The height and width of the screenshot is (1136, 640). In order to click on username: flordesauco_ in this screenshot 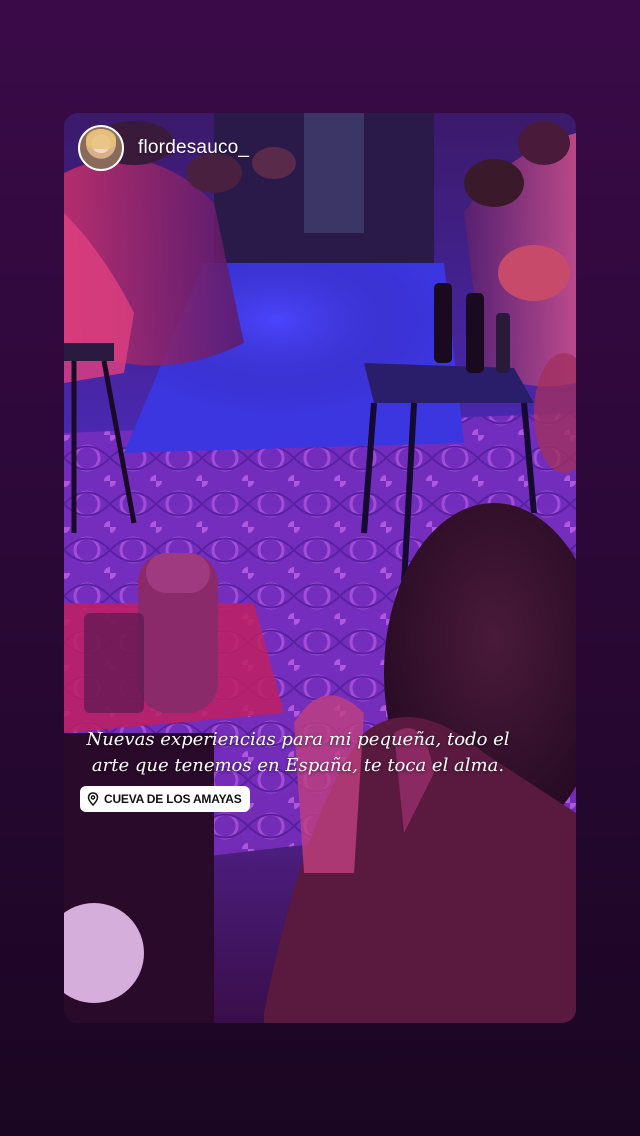, I will do `click(193, 148)`.